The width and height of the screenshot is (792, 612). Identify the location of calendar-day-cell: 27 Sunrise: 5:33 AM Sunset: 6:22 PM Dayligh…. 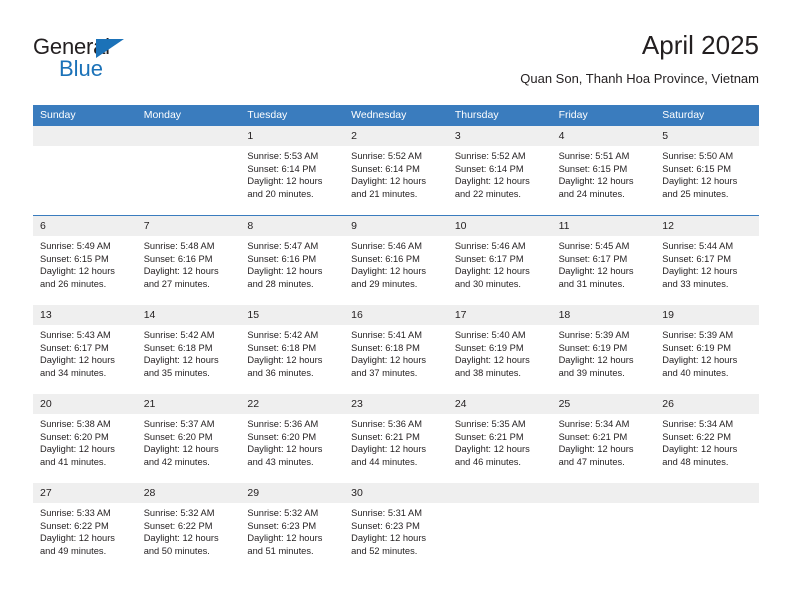
(85, 527).